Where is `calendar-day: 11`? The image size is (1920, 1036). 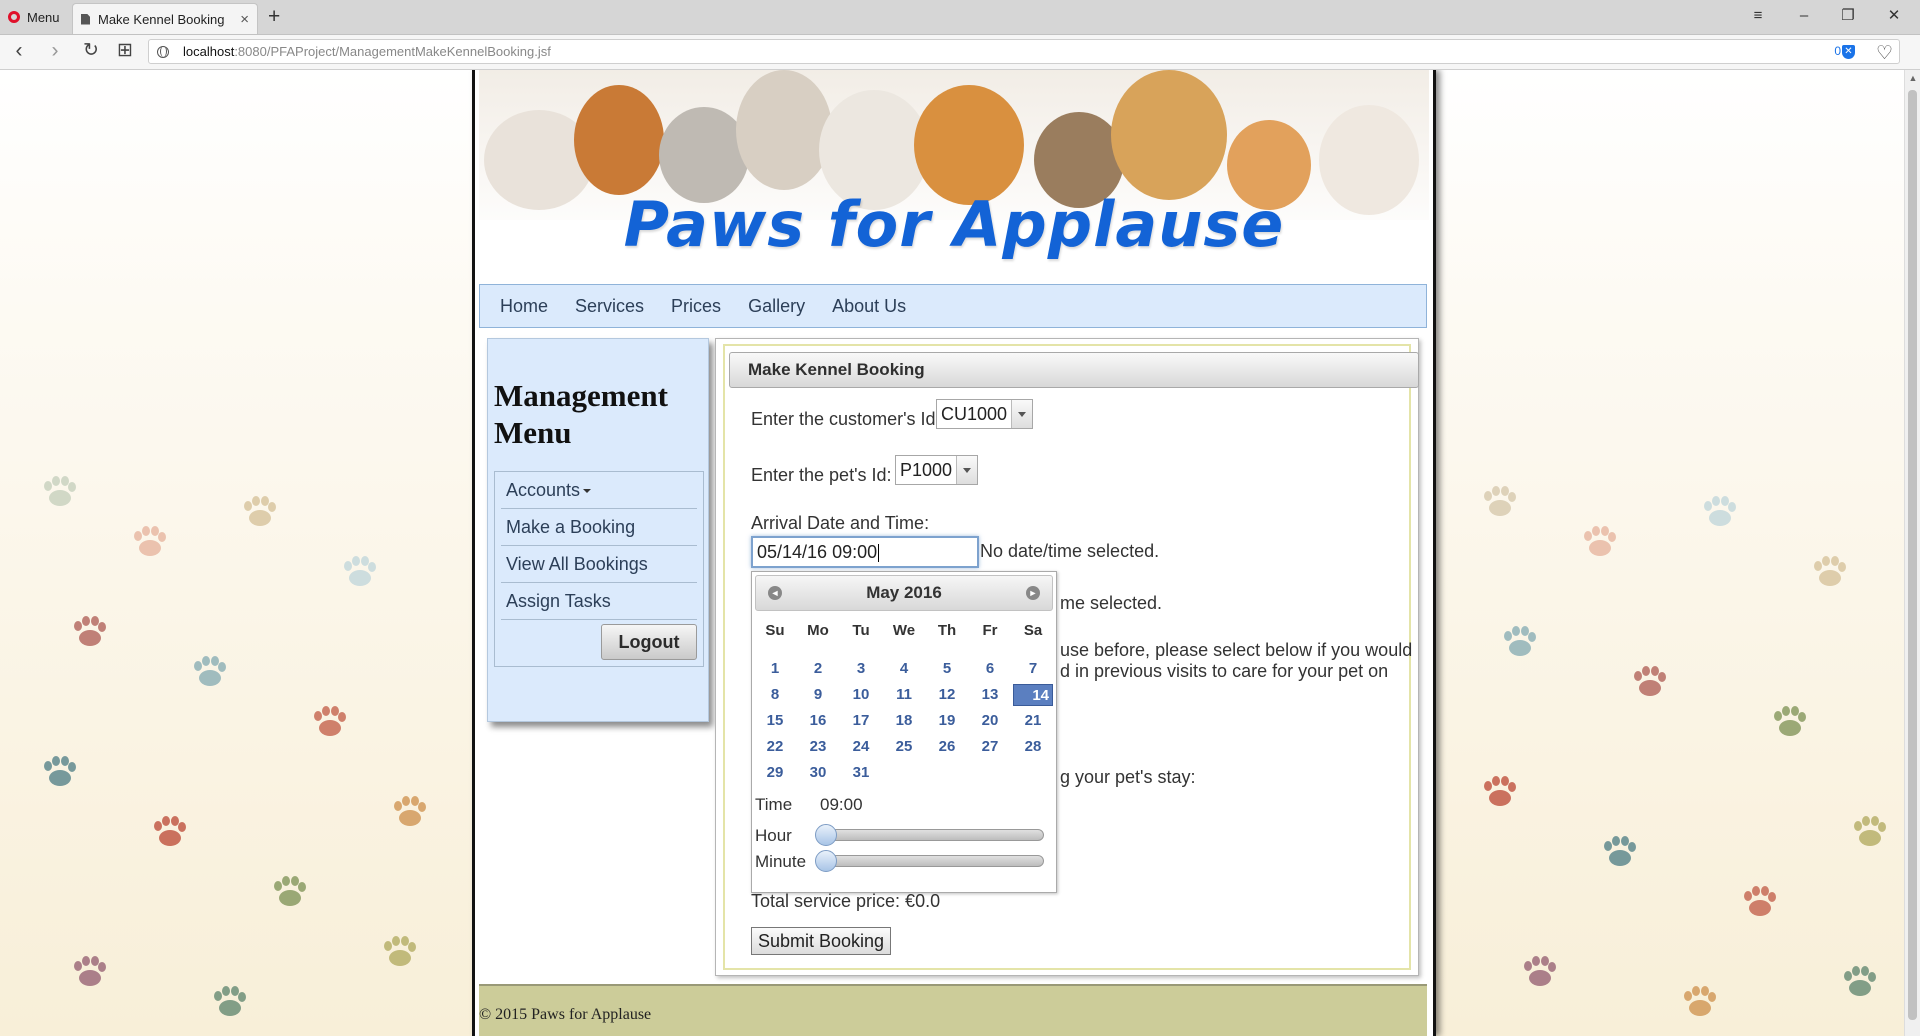
calendar-day: 11 is located at coordinates (904, 695).